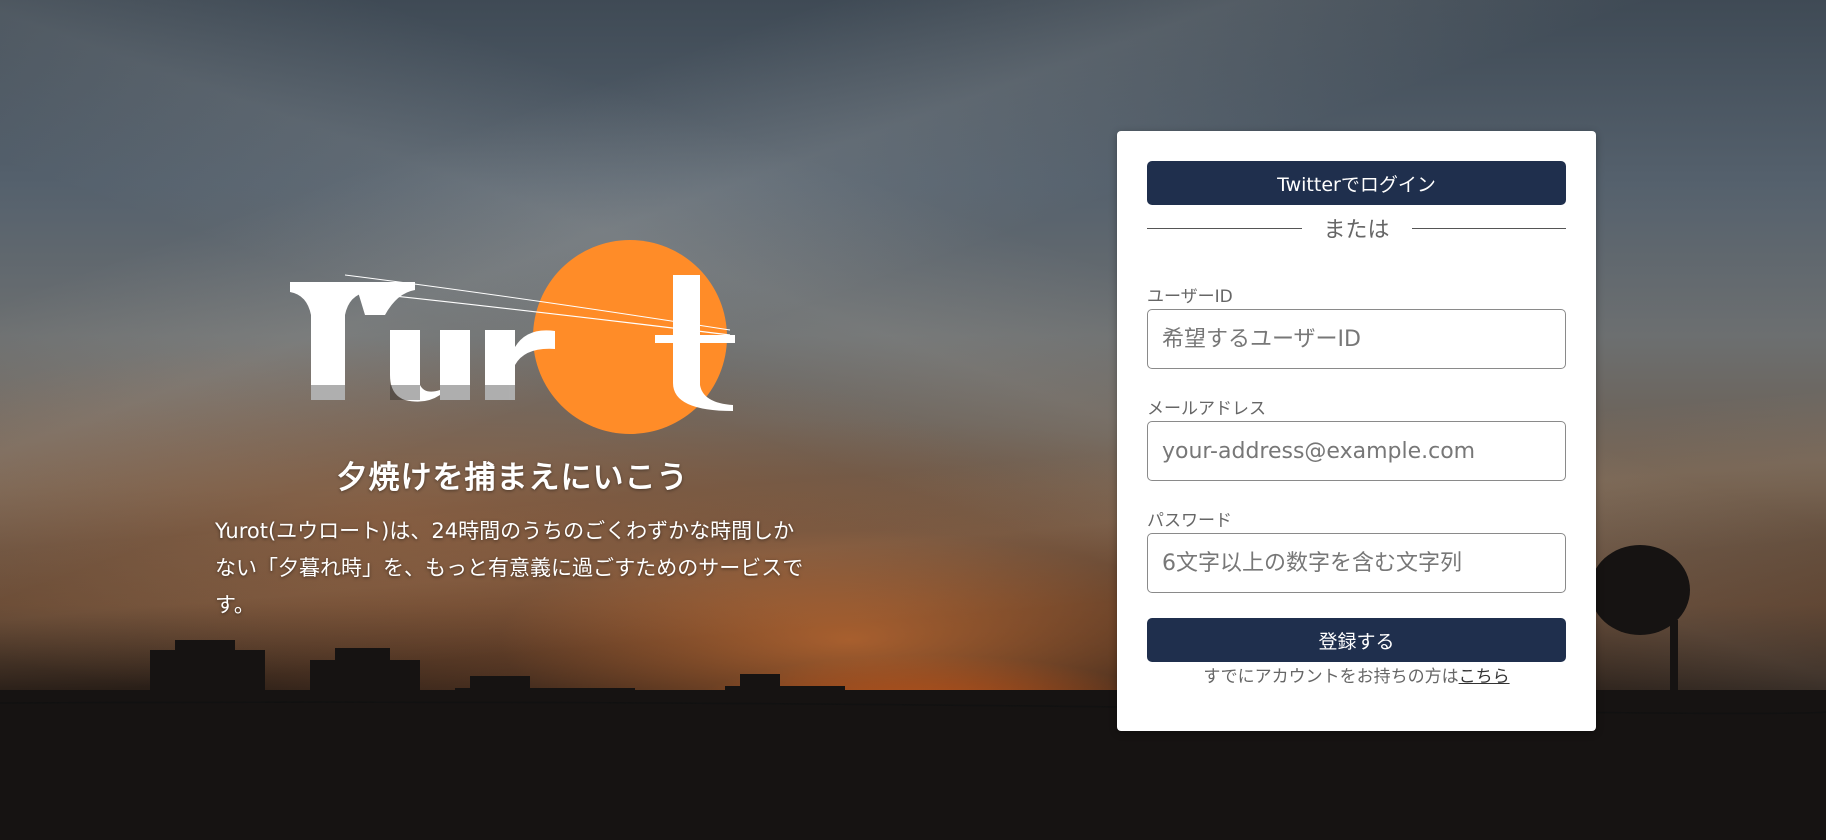 Image resolution: width=1826 pixels, height=840 pixels. I want to click on yurot-logo, so click(512, 337).